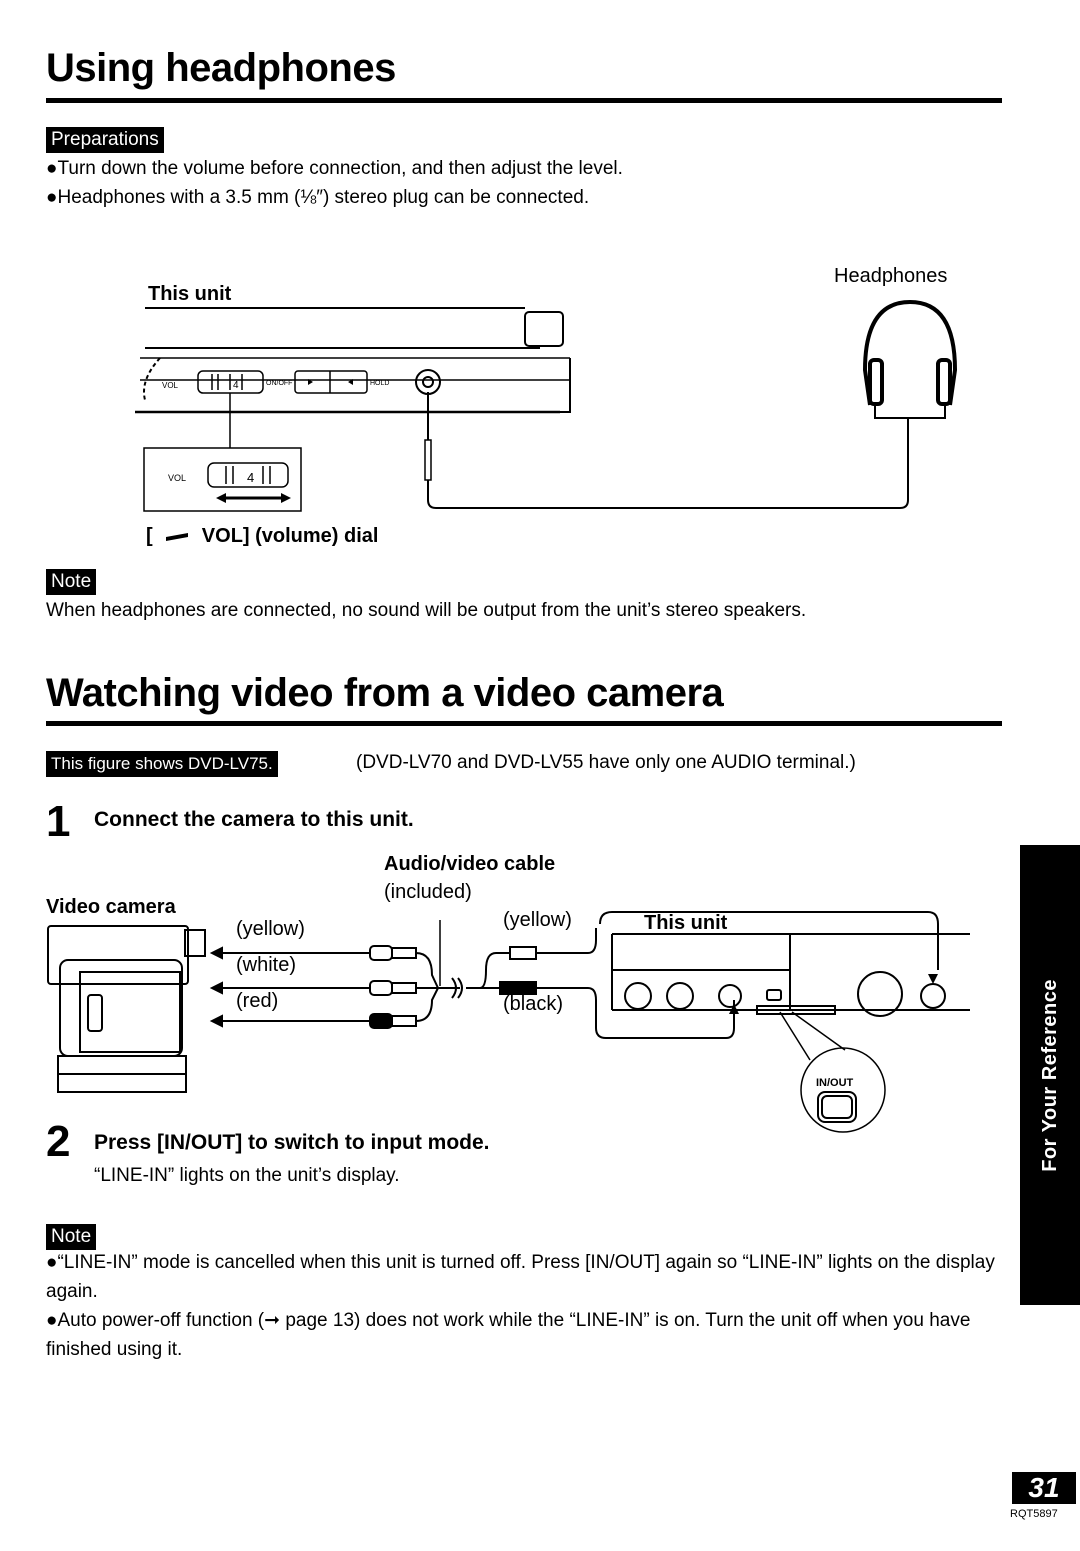  What do you see at coordinates (58, 821) in the screenshot?
I see `step-number: 1` at bounding box center [58, 821].